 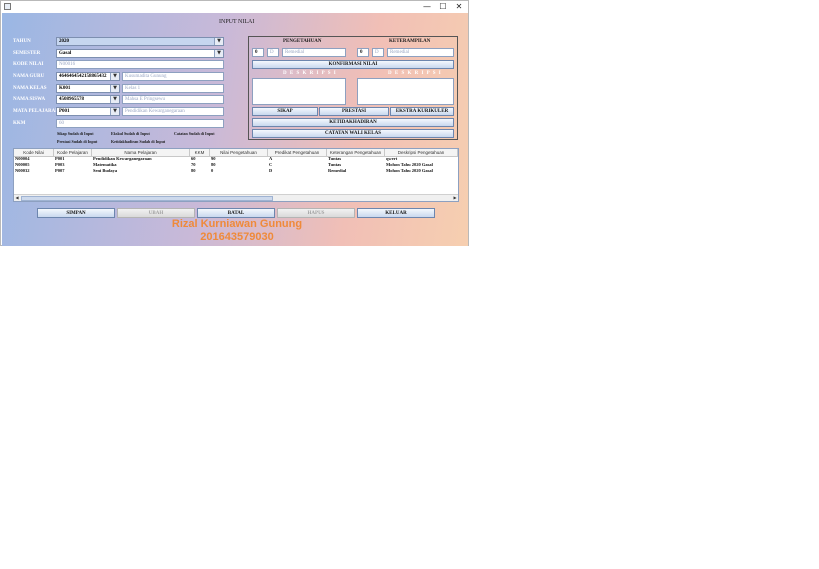 What do you see at coordinates (422, 111) in the screenshot?
I see `ekstra-kurikuler-button: EKSTRA KURIKULER` at bounding box center [422, 111].